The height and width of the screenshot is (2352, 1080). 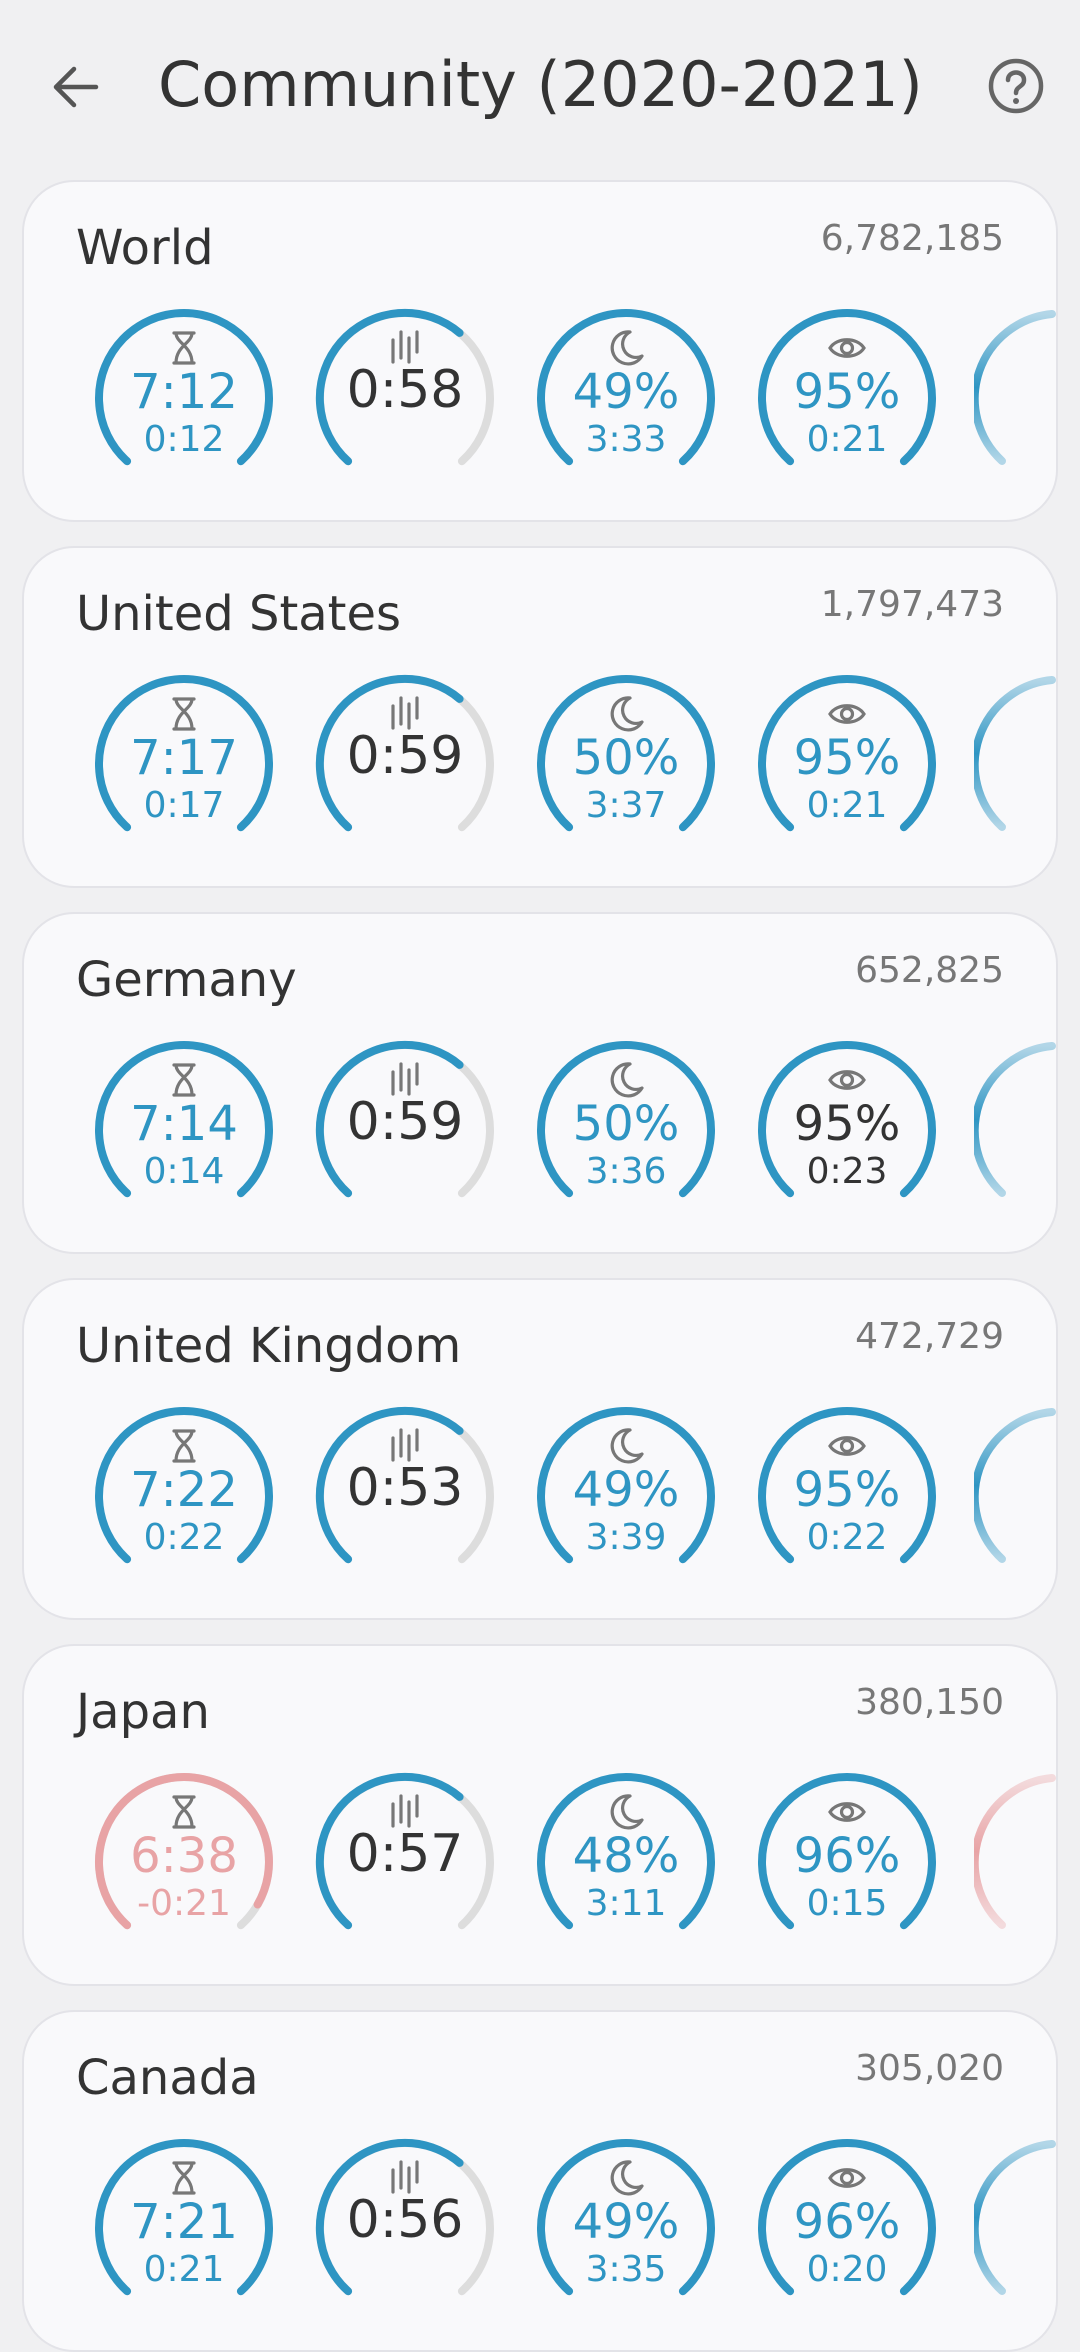 I want to click on deep-sleep-time: 3:33, so click(x=626, y=439).